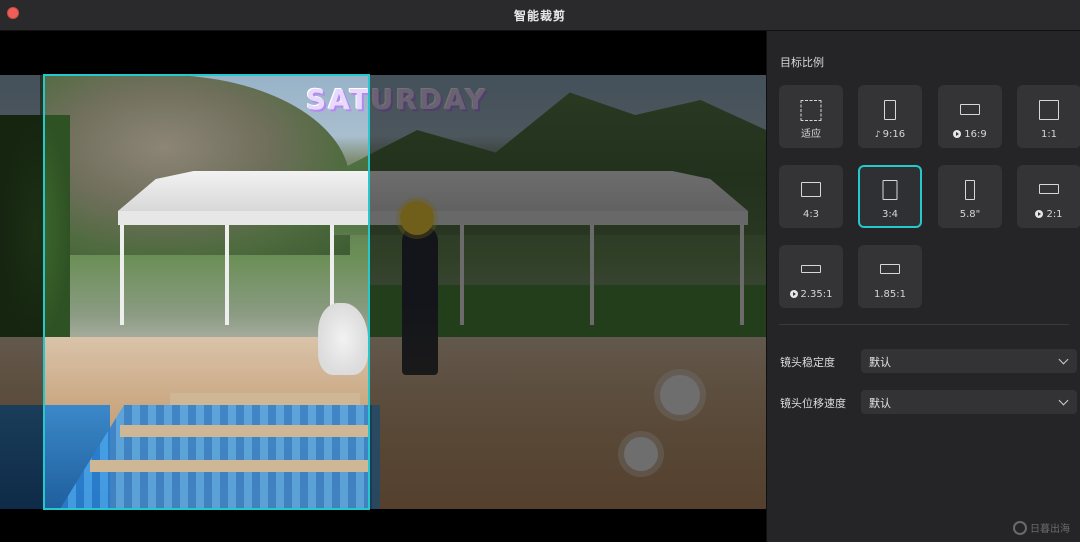  What do you see at coordinates (807, 362) in the screenshot?
I see `stabilization-label: 镜头稳定度` at bounding box center [807, 362].